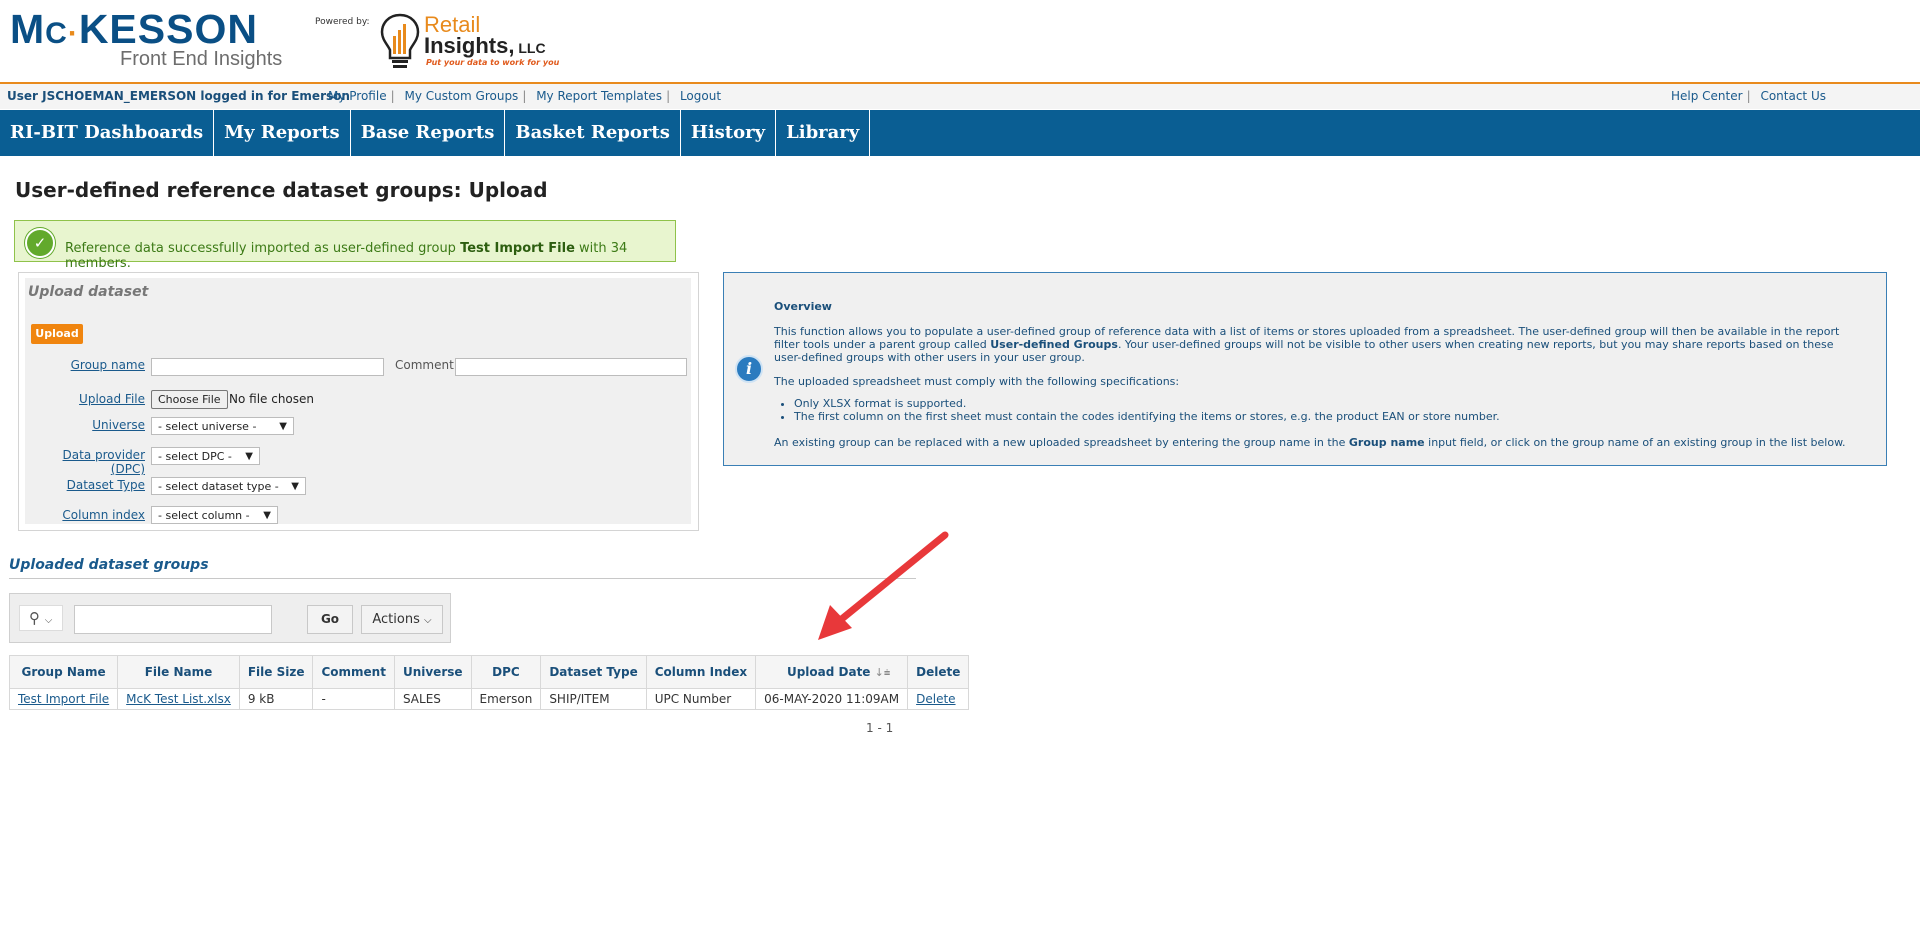 Image resolution: width=1920 pixels, height=942 pixels. I want to click on dataset-type-cell: SHIP/ITEM, so click(593, 699).